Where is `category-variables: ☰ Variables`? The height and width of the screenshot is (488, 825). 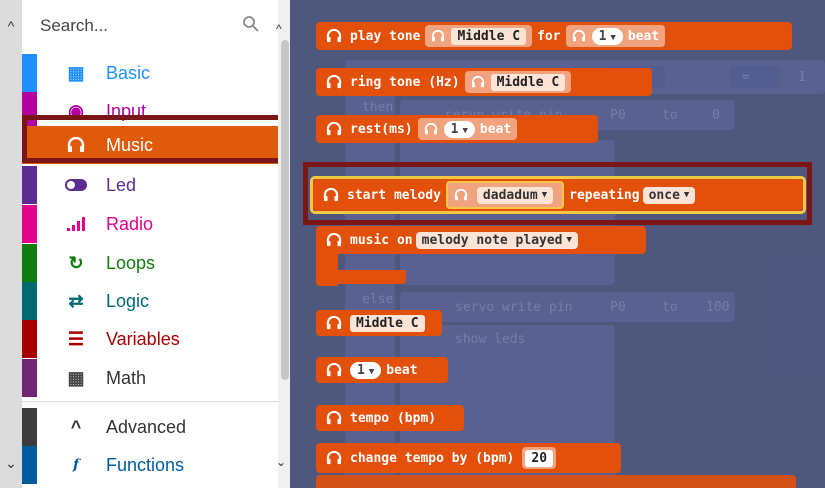 category-variables: ☰ Variables is located at coordinates (150, 339).